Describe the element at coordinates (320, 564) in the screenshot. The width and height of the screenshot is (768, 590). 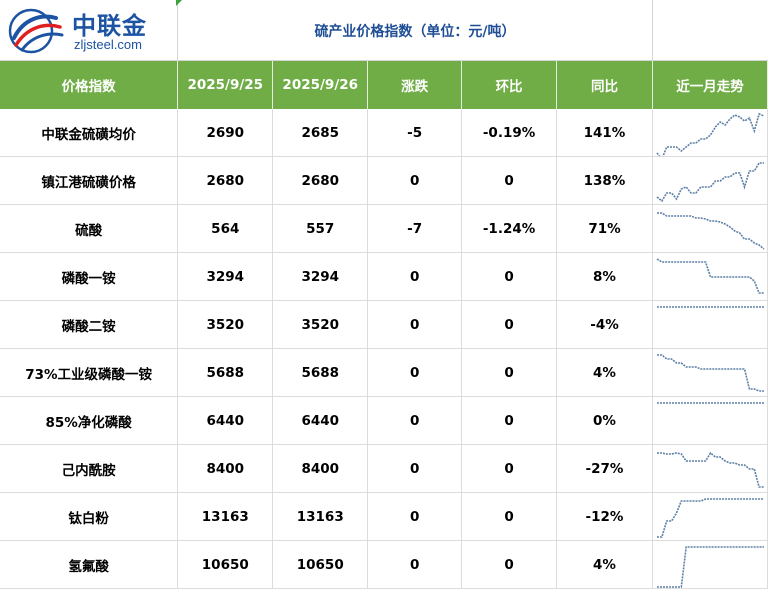
I see `price-date2: 10650` at that location.